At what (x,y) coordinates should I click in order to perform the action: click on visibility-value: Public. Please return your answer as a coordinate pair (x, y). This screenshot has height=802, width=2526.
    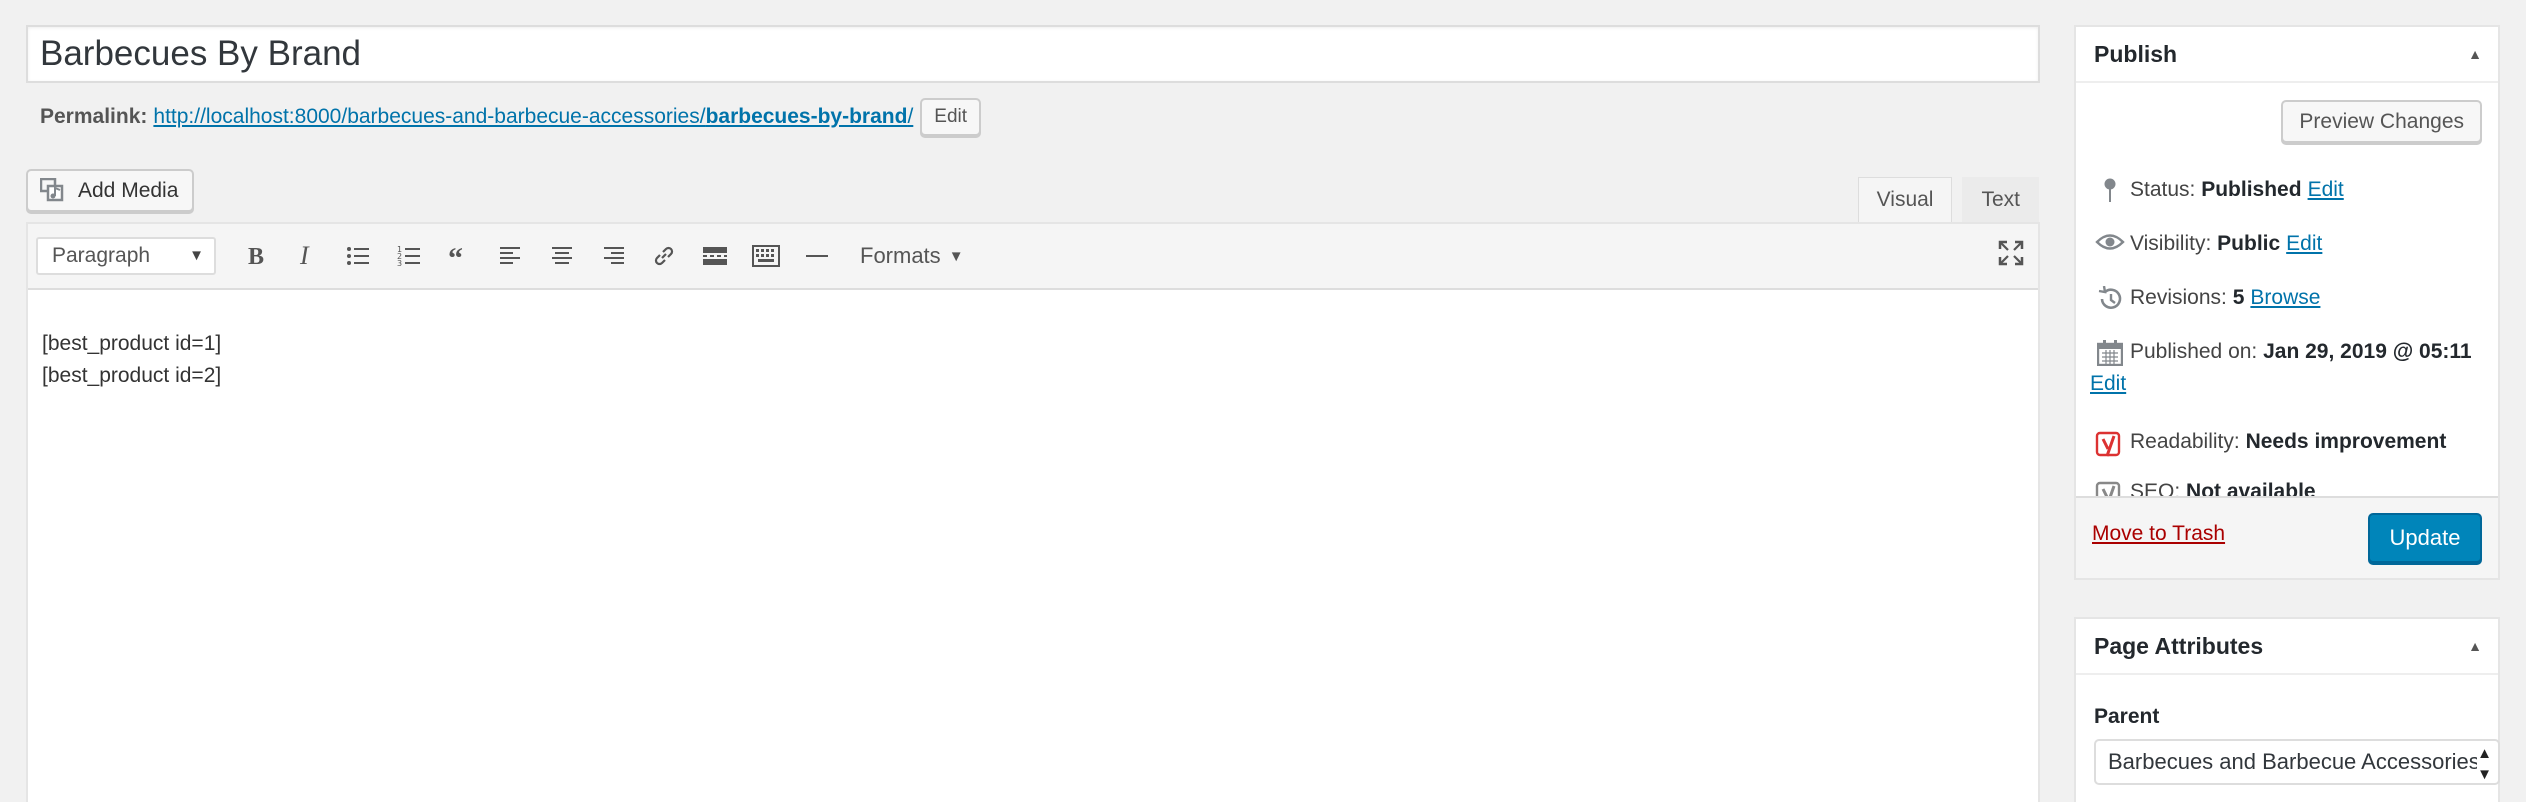
    Looking at the image, I should click on (2249, 243).